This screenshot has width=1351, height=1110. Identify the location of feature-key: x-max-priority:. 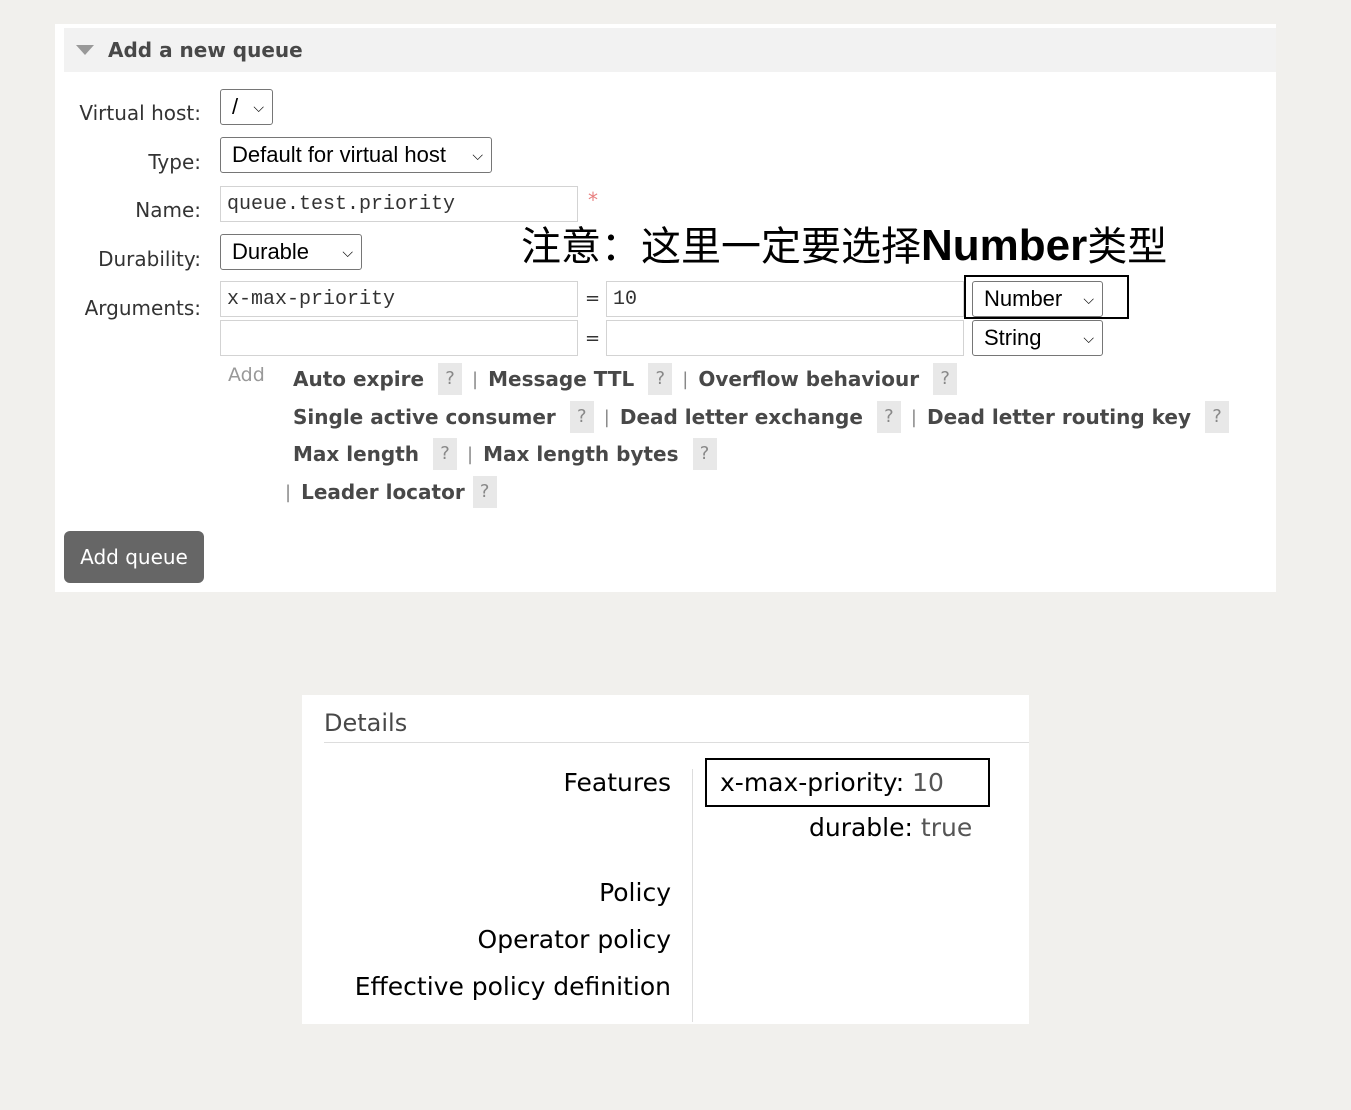
(812, 782).